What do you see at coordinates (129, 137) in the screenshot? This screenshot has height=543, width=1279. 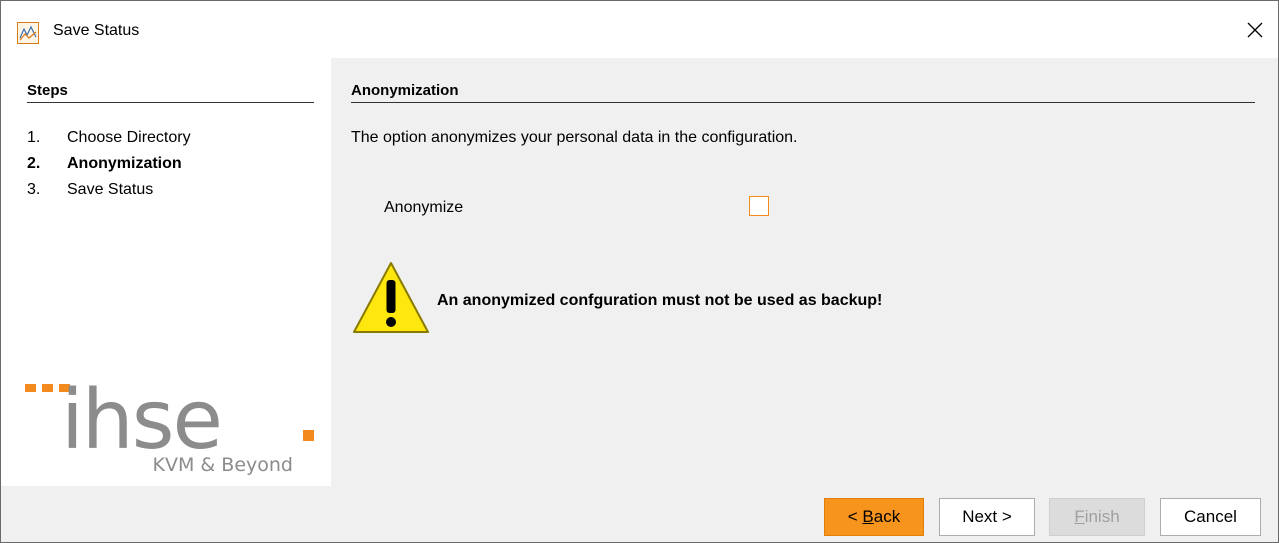 I see `step-label: Choose Directory` at bounding box center [129, 137].